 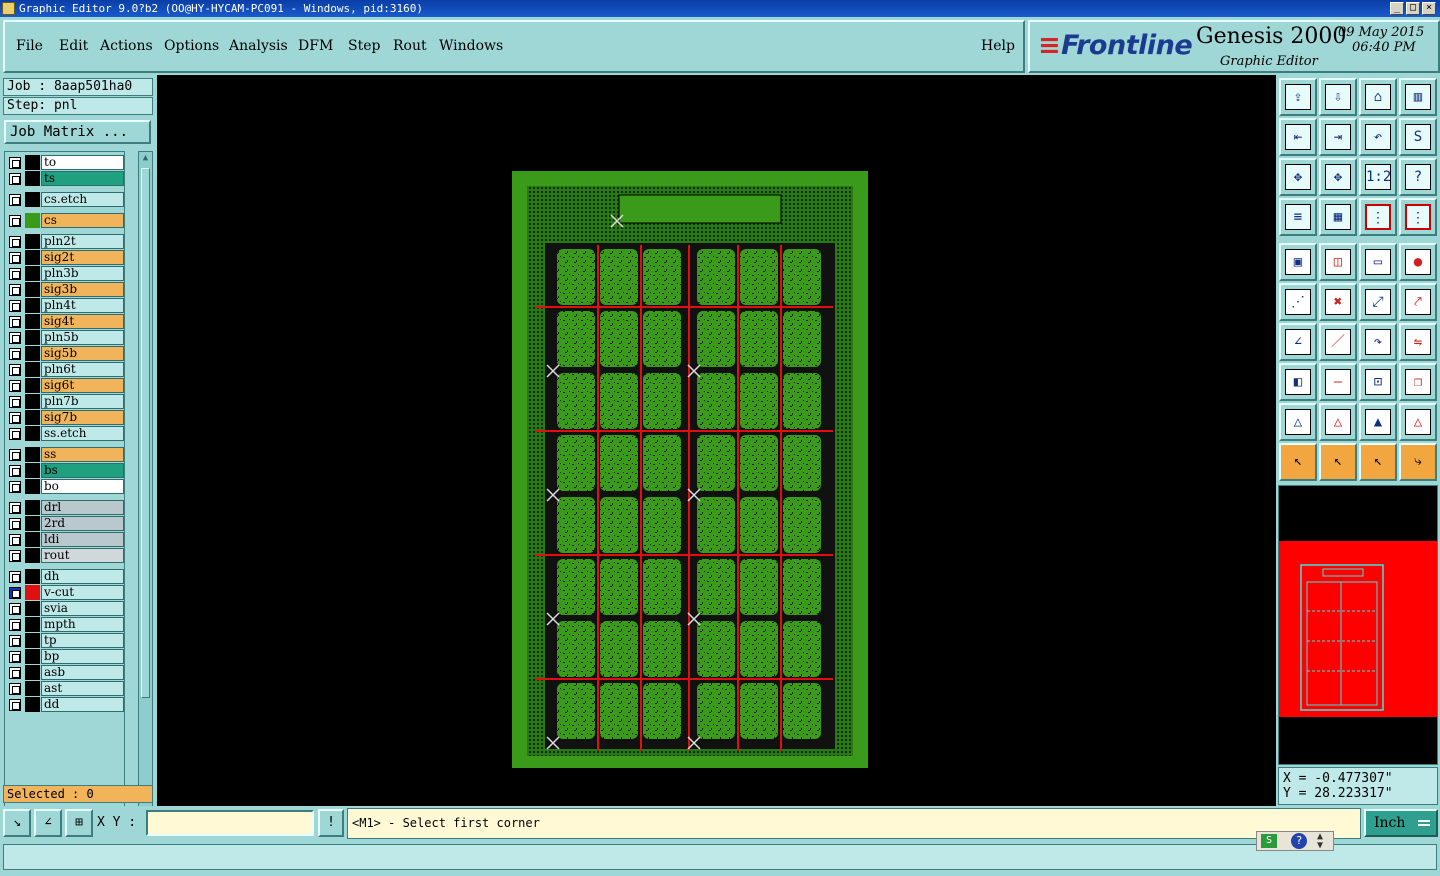 I want to click on layer-name: ss, so click(x=82, y=454).